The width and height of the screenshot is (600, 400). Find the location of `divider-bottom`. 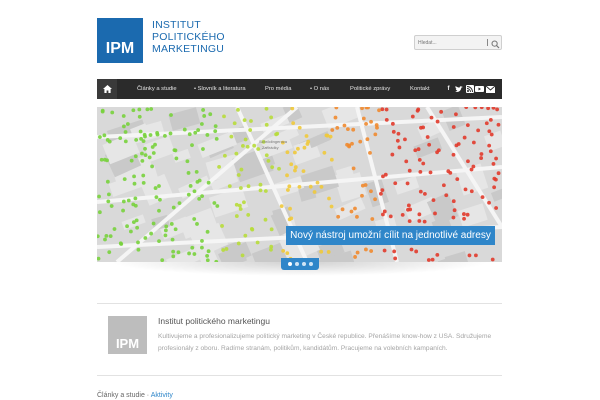

divider-bottom is located at coordinates (299, 375).